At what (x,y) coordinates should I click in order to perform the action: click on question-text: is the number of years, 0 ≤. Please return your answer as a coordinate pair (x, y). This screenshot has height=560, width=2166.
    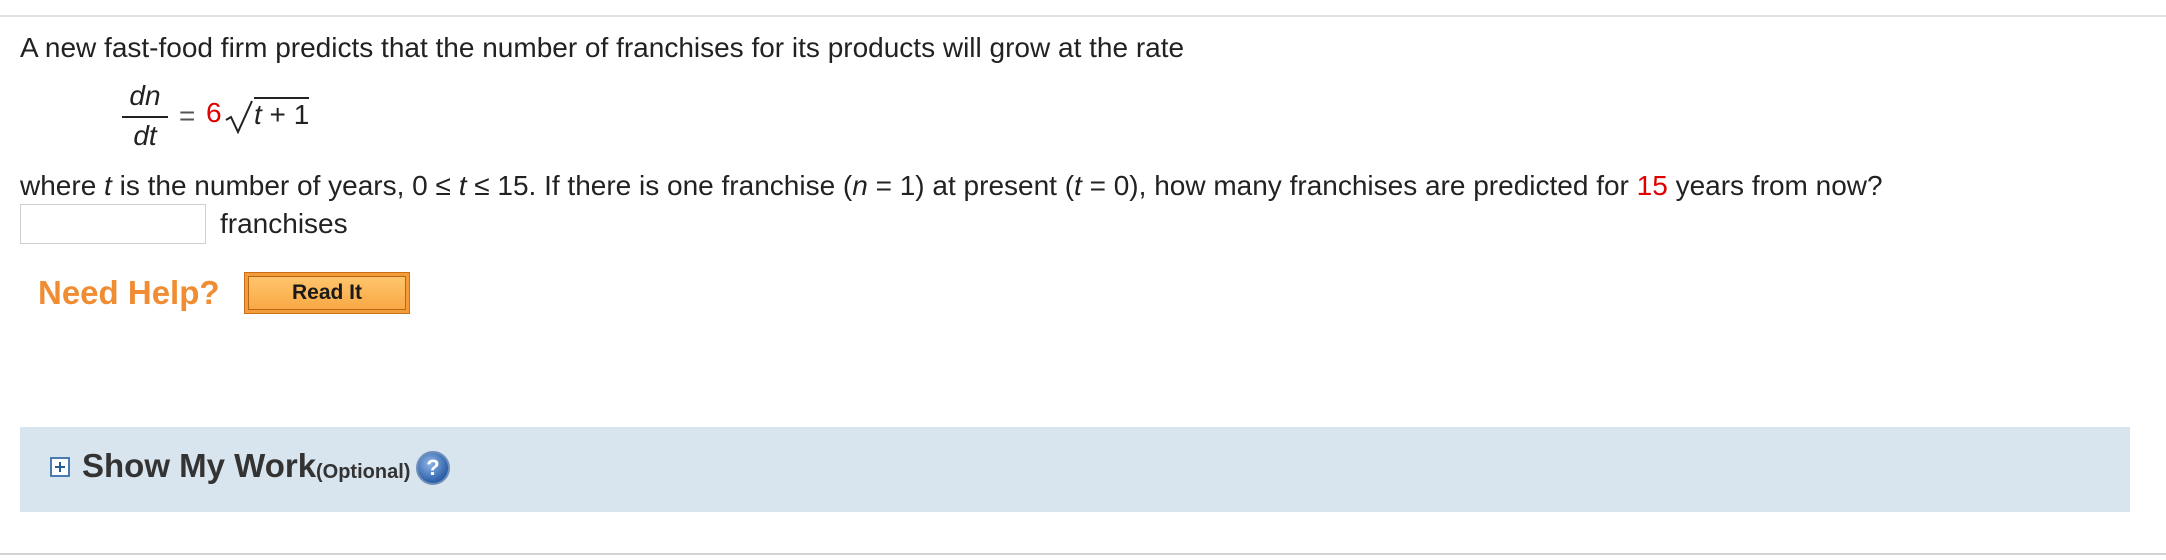
    Looking at the image, I should click on (285, 185).